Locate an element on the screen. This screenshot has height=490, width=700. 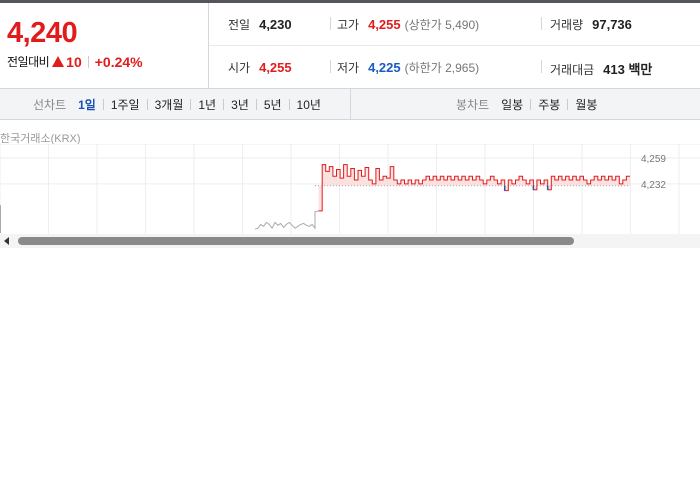
trade-value: 거래대금 413 백만 is located at coordinates (601, 68).